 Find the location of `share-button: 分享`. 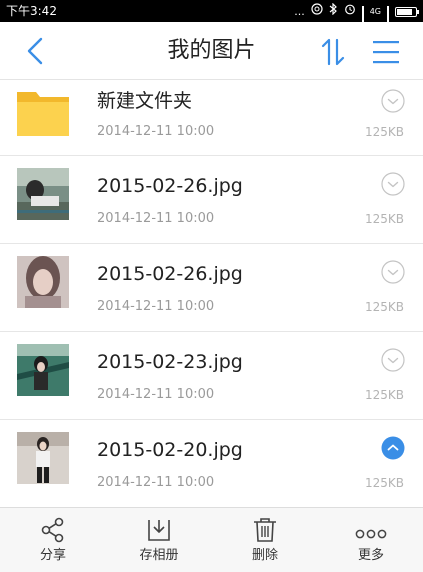

share-button: 分享 is located at coordinates (53, 540).